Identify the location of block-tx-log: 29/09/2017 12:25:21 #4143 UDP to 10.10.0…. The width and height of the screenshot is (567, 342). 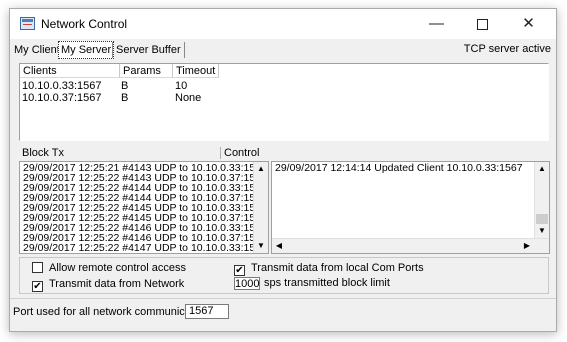
(144, 207).